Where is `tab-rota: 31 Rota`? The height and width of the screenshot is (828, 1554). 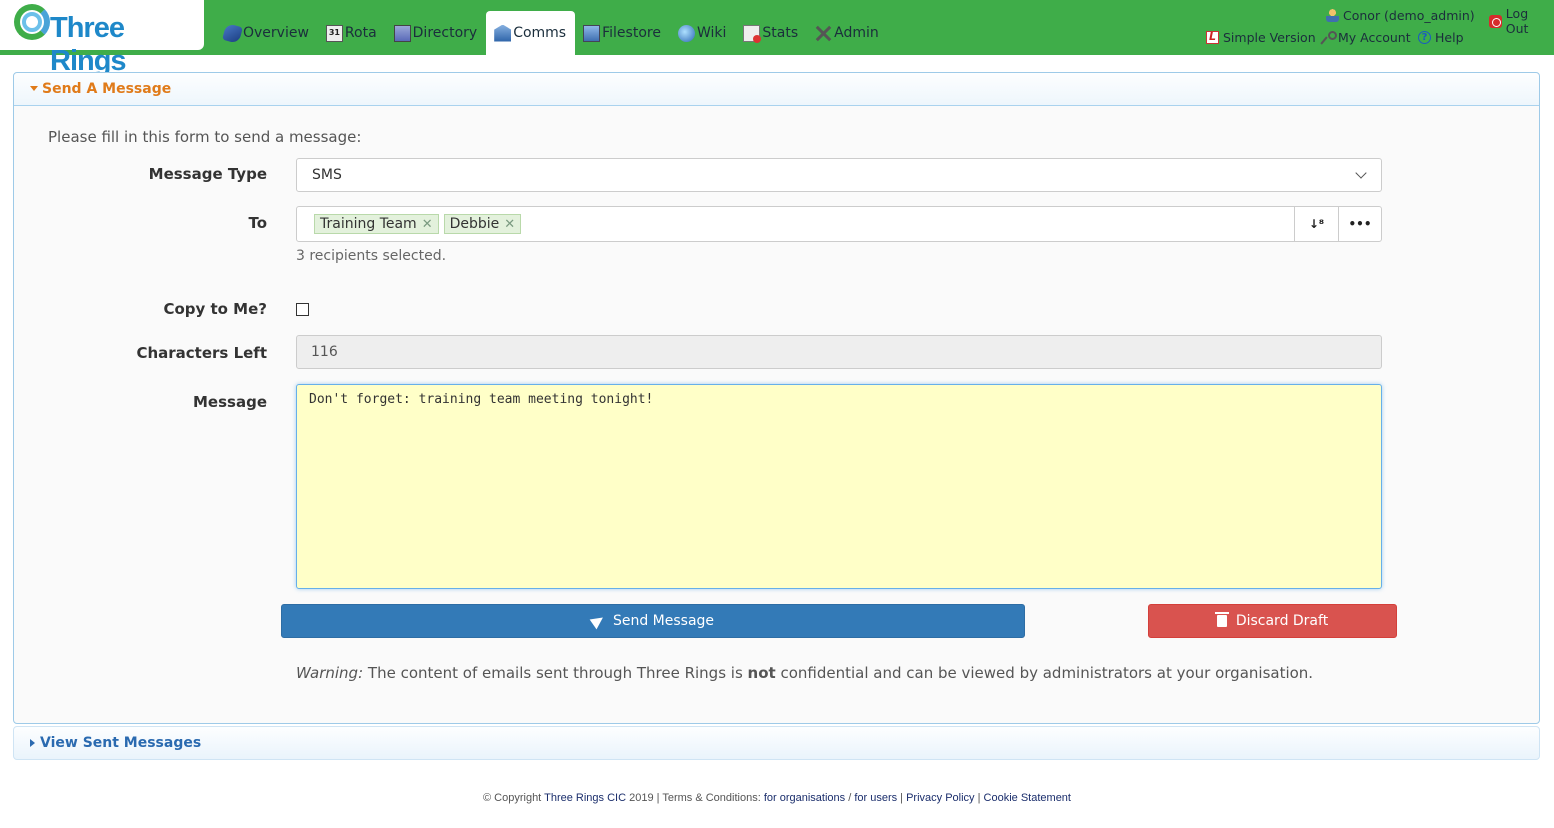
tab-rota: 31 Rota is located at coordinates (352, 33).